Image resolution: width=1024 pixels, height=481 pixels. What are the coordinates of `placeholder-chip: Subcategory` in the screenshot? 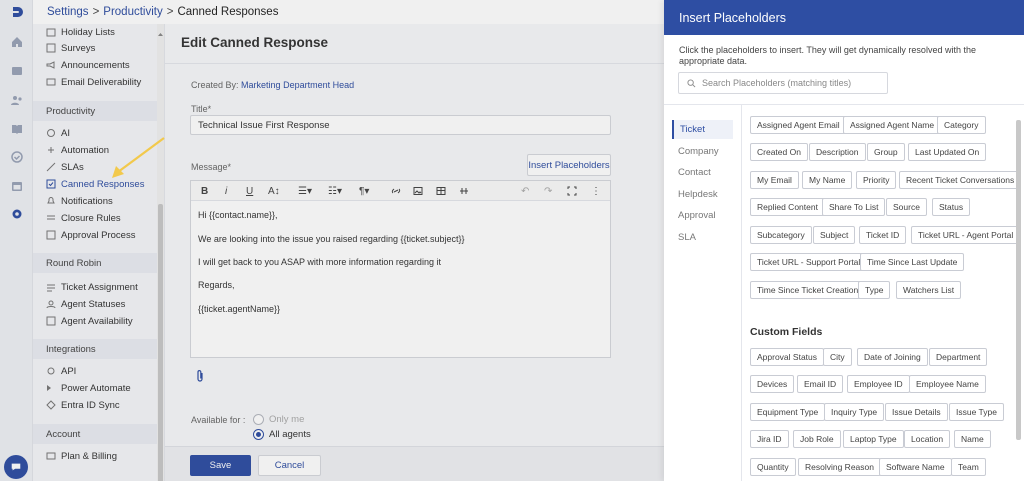 It's located at (781, 235).